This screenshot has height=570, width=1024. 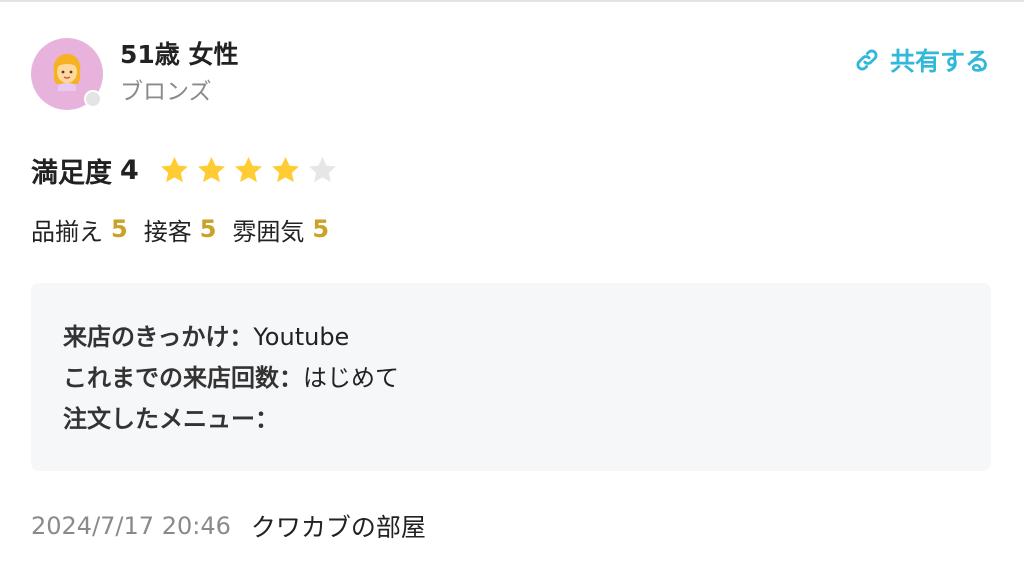 I want to click on sub-ratings: 品揃え 5 接客 5 雰囲気 5, so click(x=188, y=229).